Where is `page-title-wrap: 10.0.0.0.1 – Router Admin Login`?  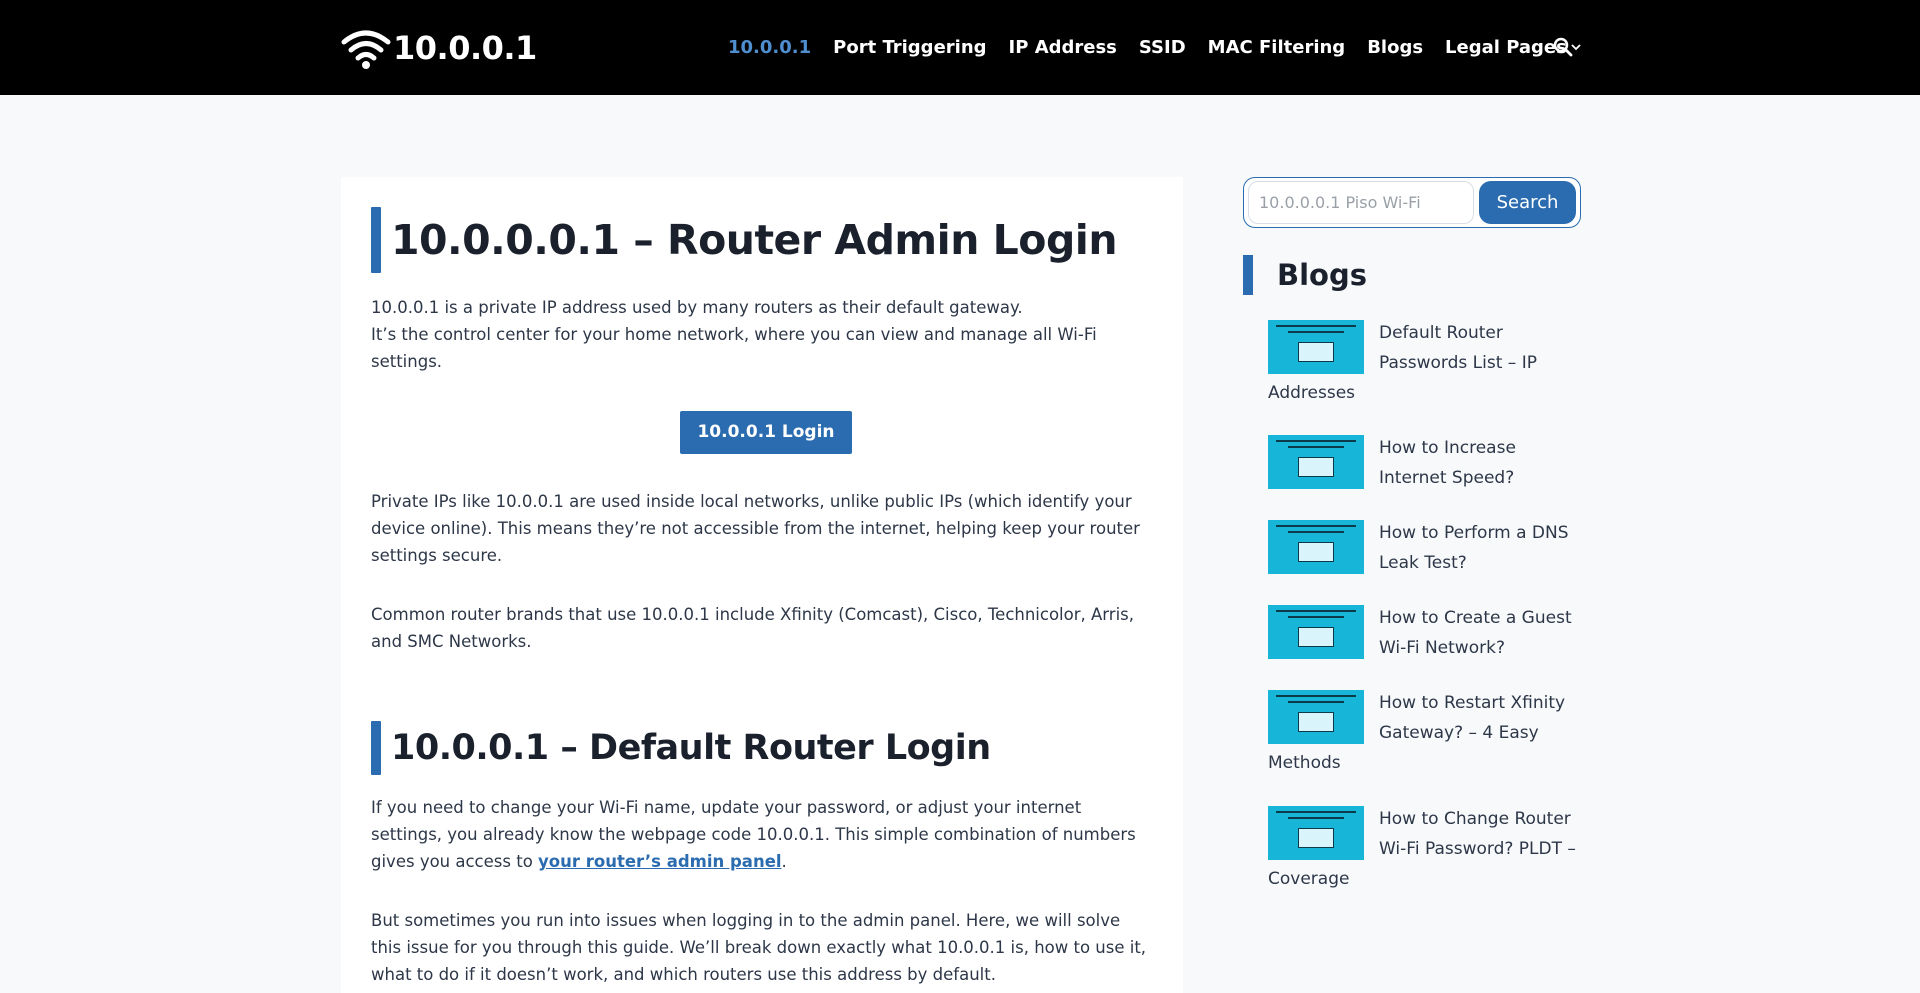
page-title-wrap: 10.0.0.0.1 – Router Admin Login is located at coordinates (761, 240).